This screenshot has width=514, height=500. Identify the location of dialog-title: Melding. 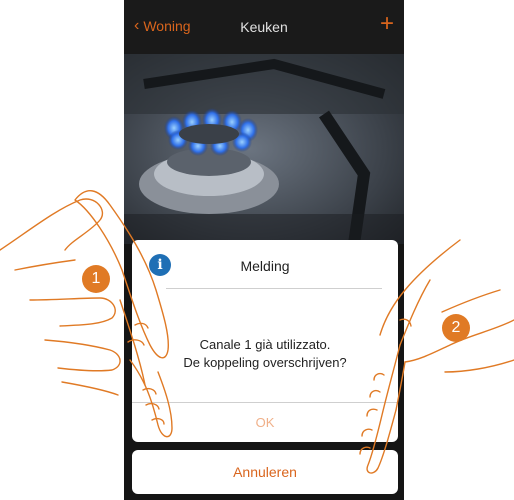
(265, 266).